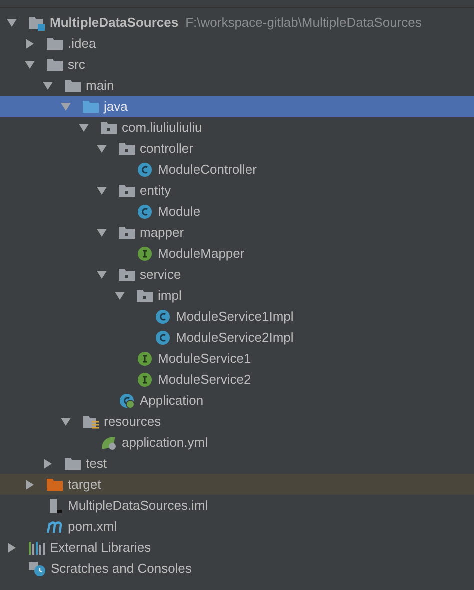 The width and height of the screenshot is (474, 590). Describe the element at coordinates (167, 149) in the screenshot. I see `tree-item-label: controller` at that location.